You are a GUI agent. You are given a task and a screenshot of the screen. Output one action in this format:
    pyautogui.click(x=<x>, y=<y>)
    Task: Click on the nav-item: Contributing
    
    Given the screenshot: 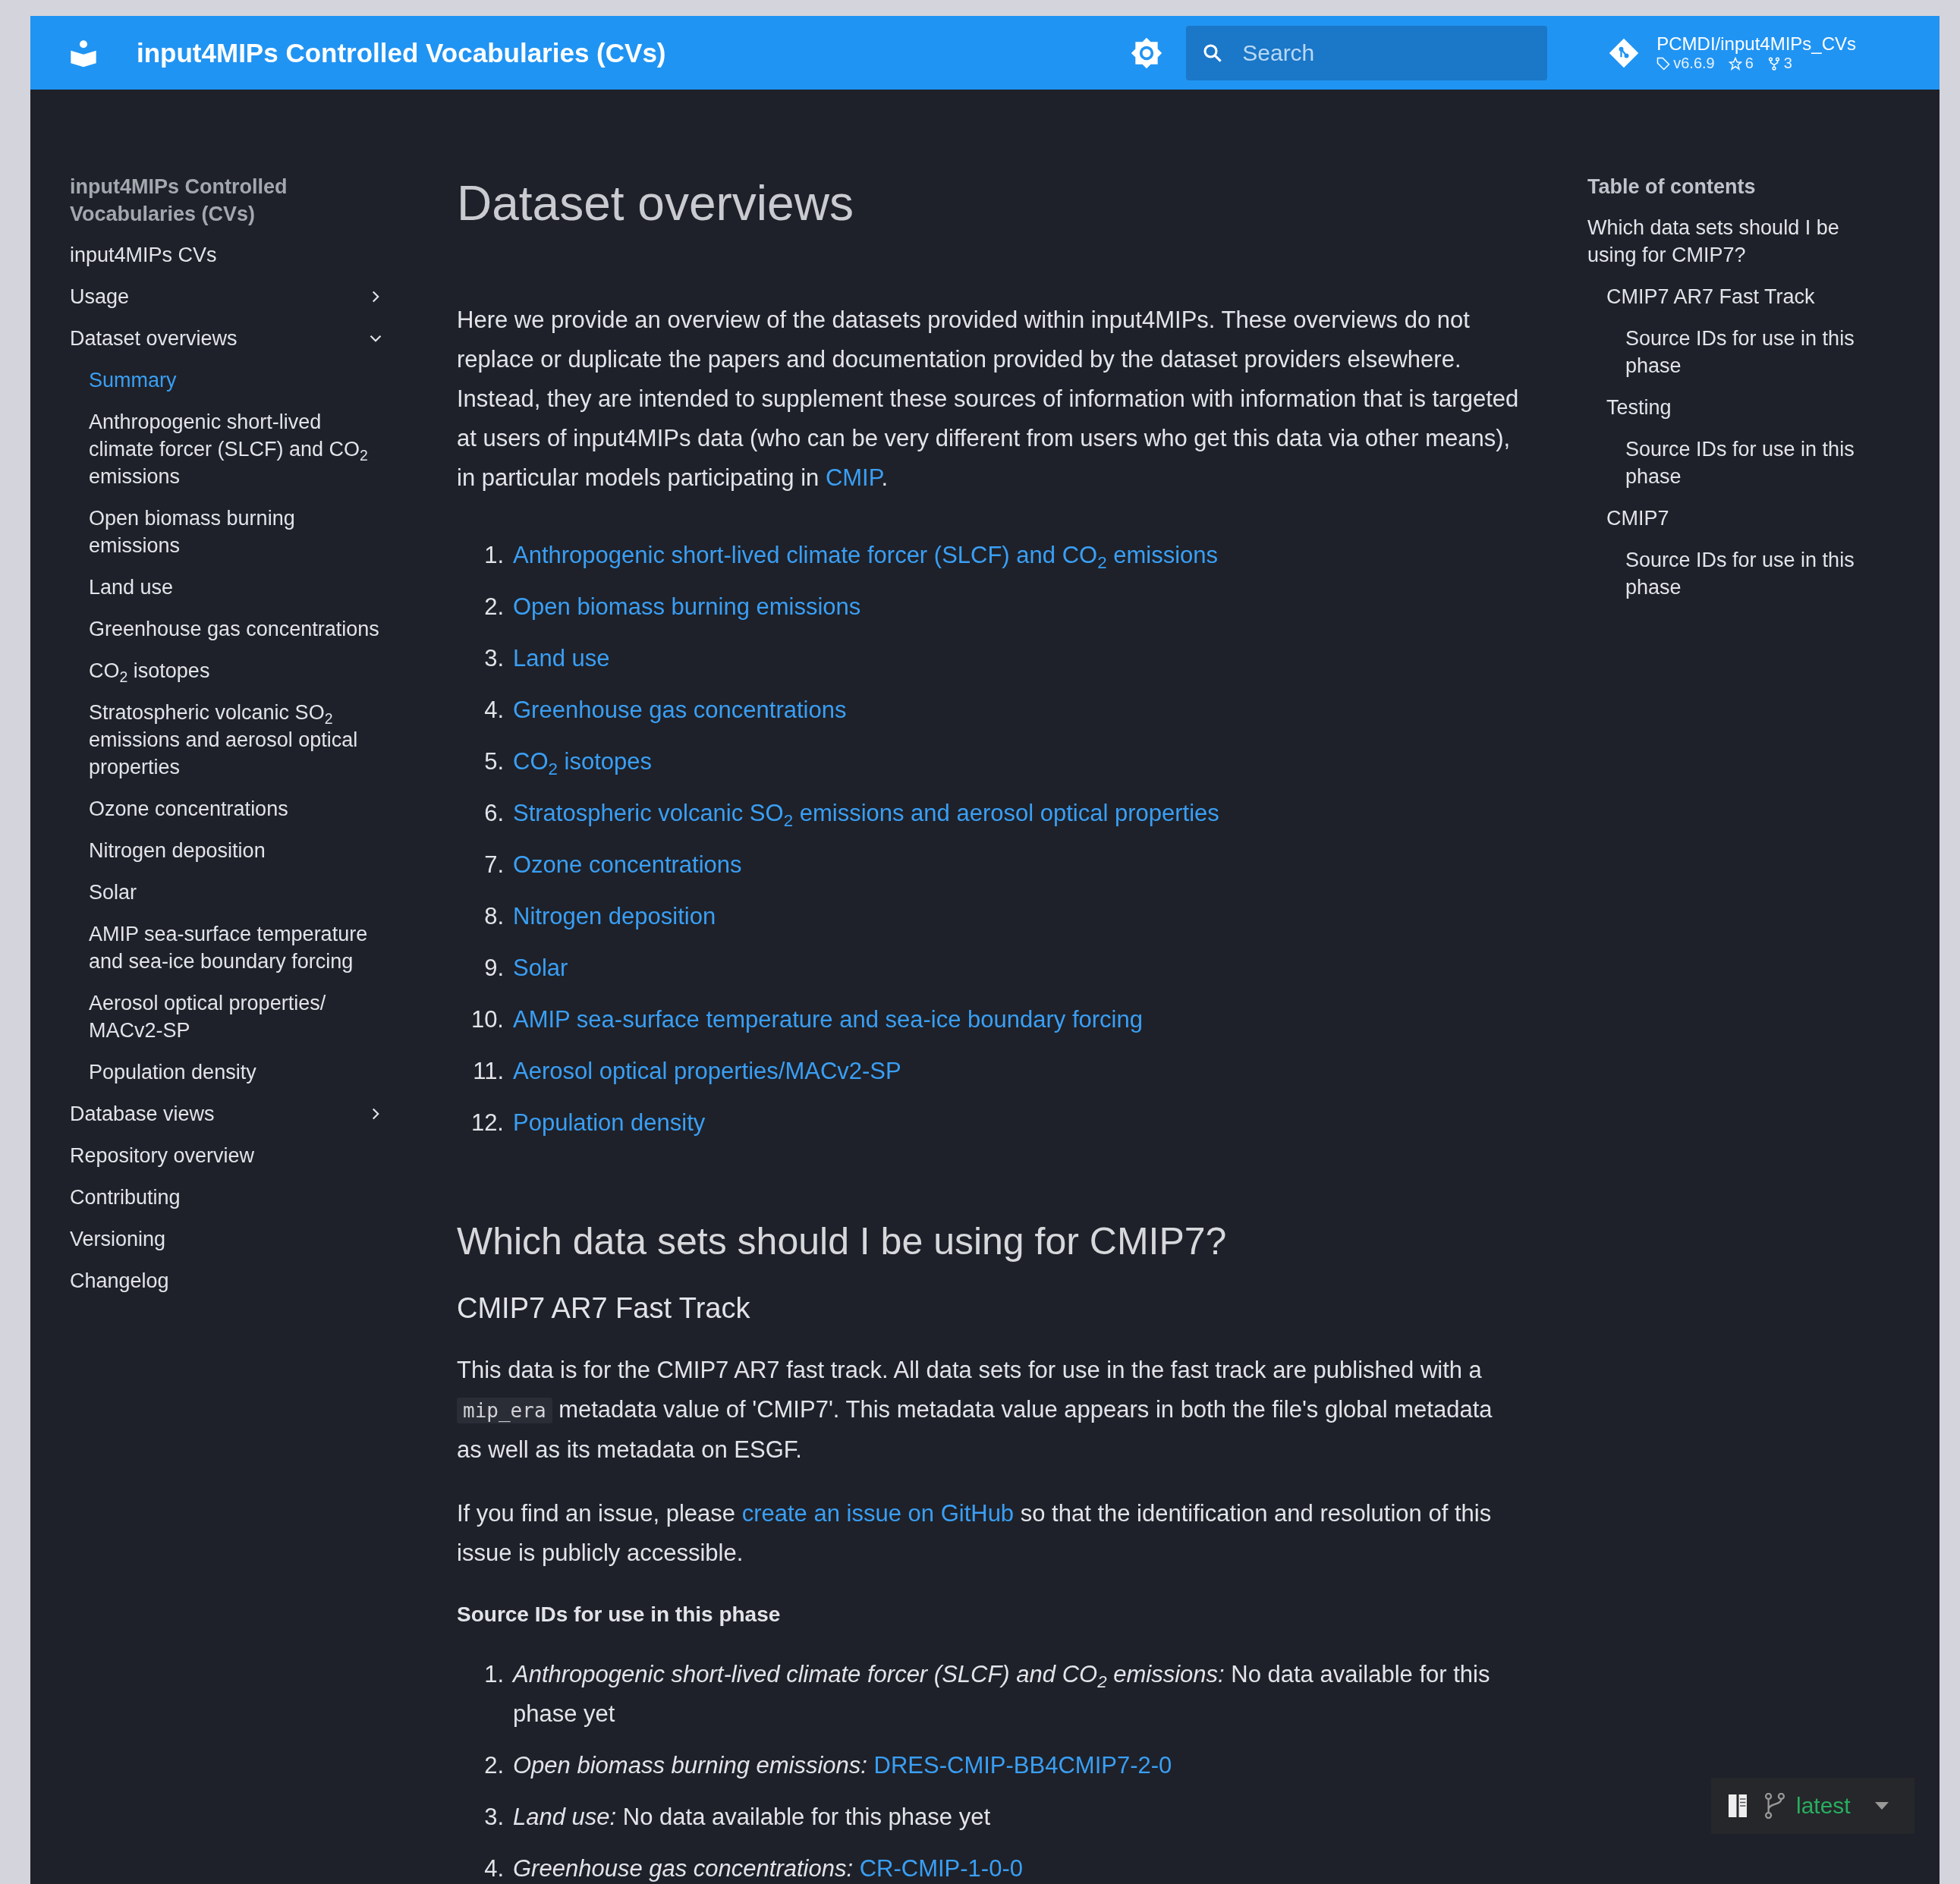 What is the action you would take?
    pyautogui.click(x=230, y=1198)
    